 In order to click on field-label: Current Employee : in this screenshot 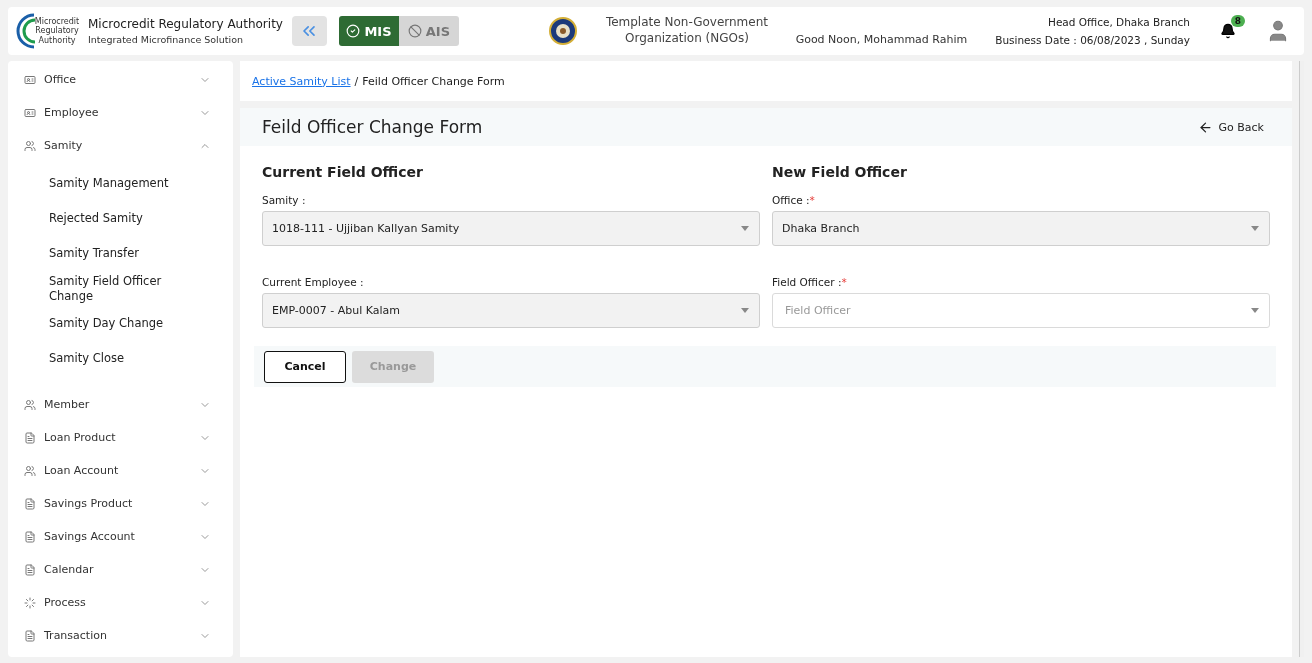, I will do `click(313, 282)`.